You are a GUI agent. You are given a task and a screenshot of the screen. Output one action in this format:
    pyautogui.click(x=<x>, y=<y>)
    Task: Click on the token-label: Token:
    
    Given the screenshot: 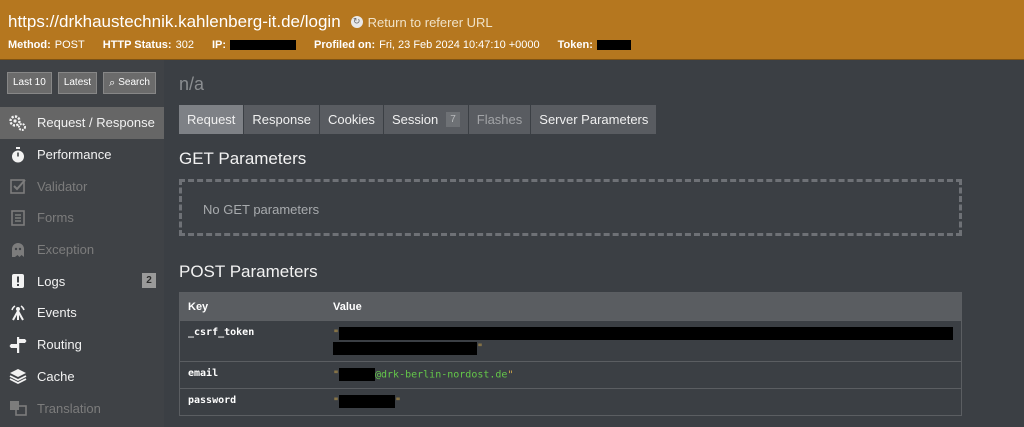 What is the action you would take?
    pyautogui.click(x=575, y=45)
    